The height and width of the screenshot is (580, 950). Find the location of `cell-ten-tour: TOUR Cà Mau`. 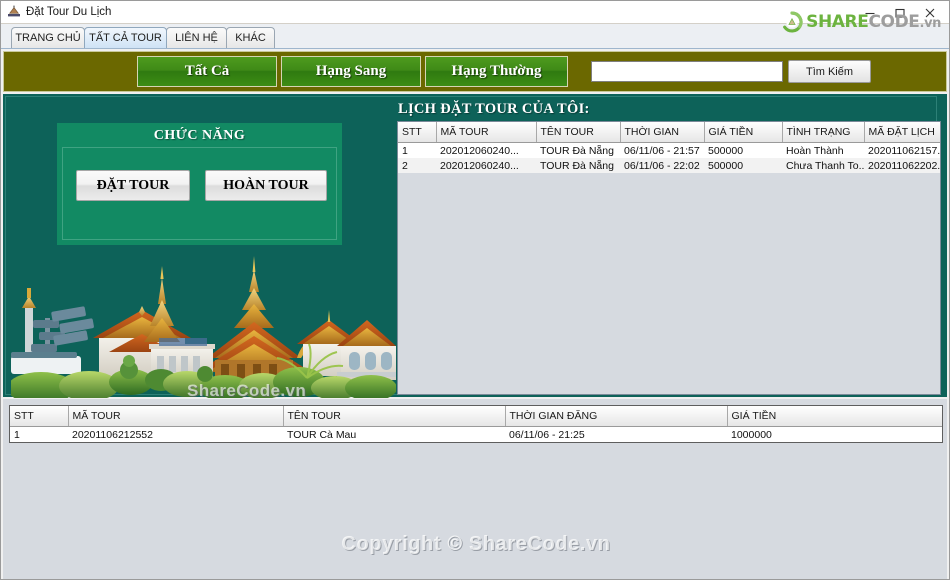

cell-ten-tour: TOUR Cà Mau is located at coordinates (394, 434).